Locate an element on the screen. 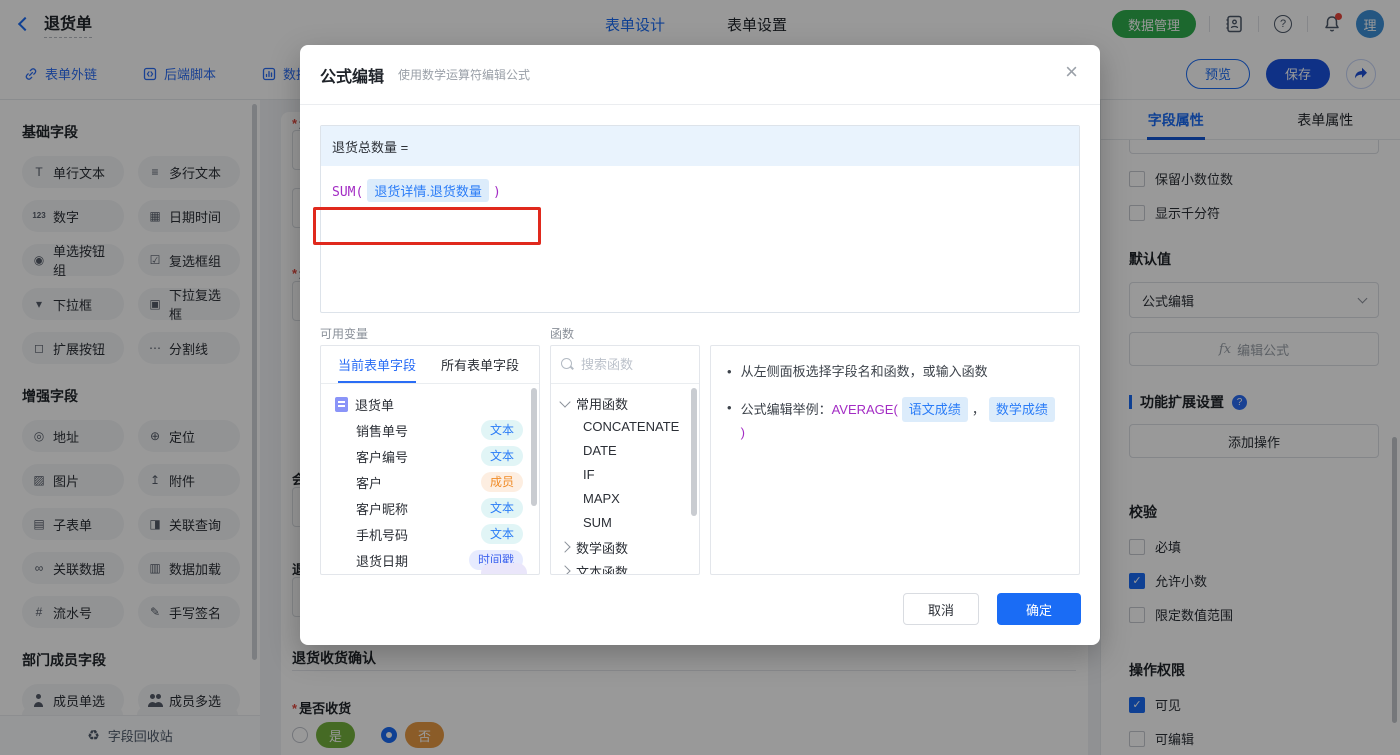 The width and height of the screenshot is (1400, 755). tree-root-form: 退货单 is located at coordinates (433, 404).